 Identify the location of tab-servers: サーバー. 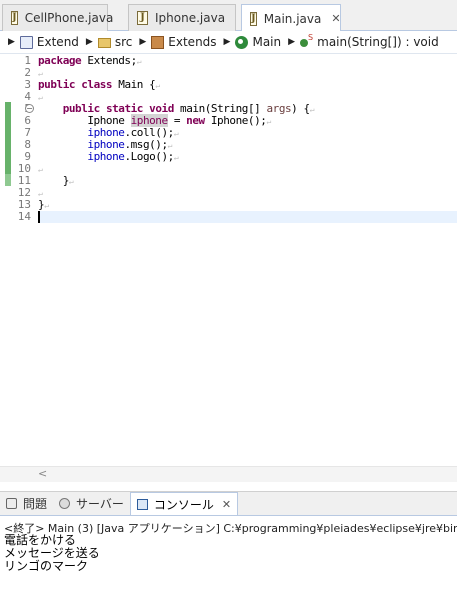
(91, 504).